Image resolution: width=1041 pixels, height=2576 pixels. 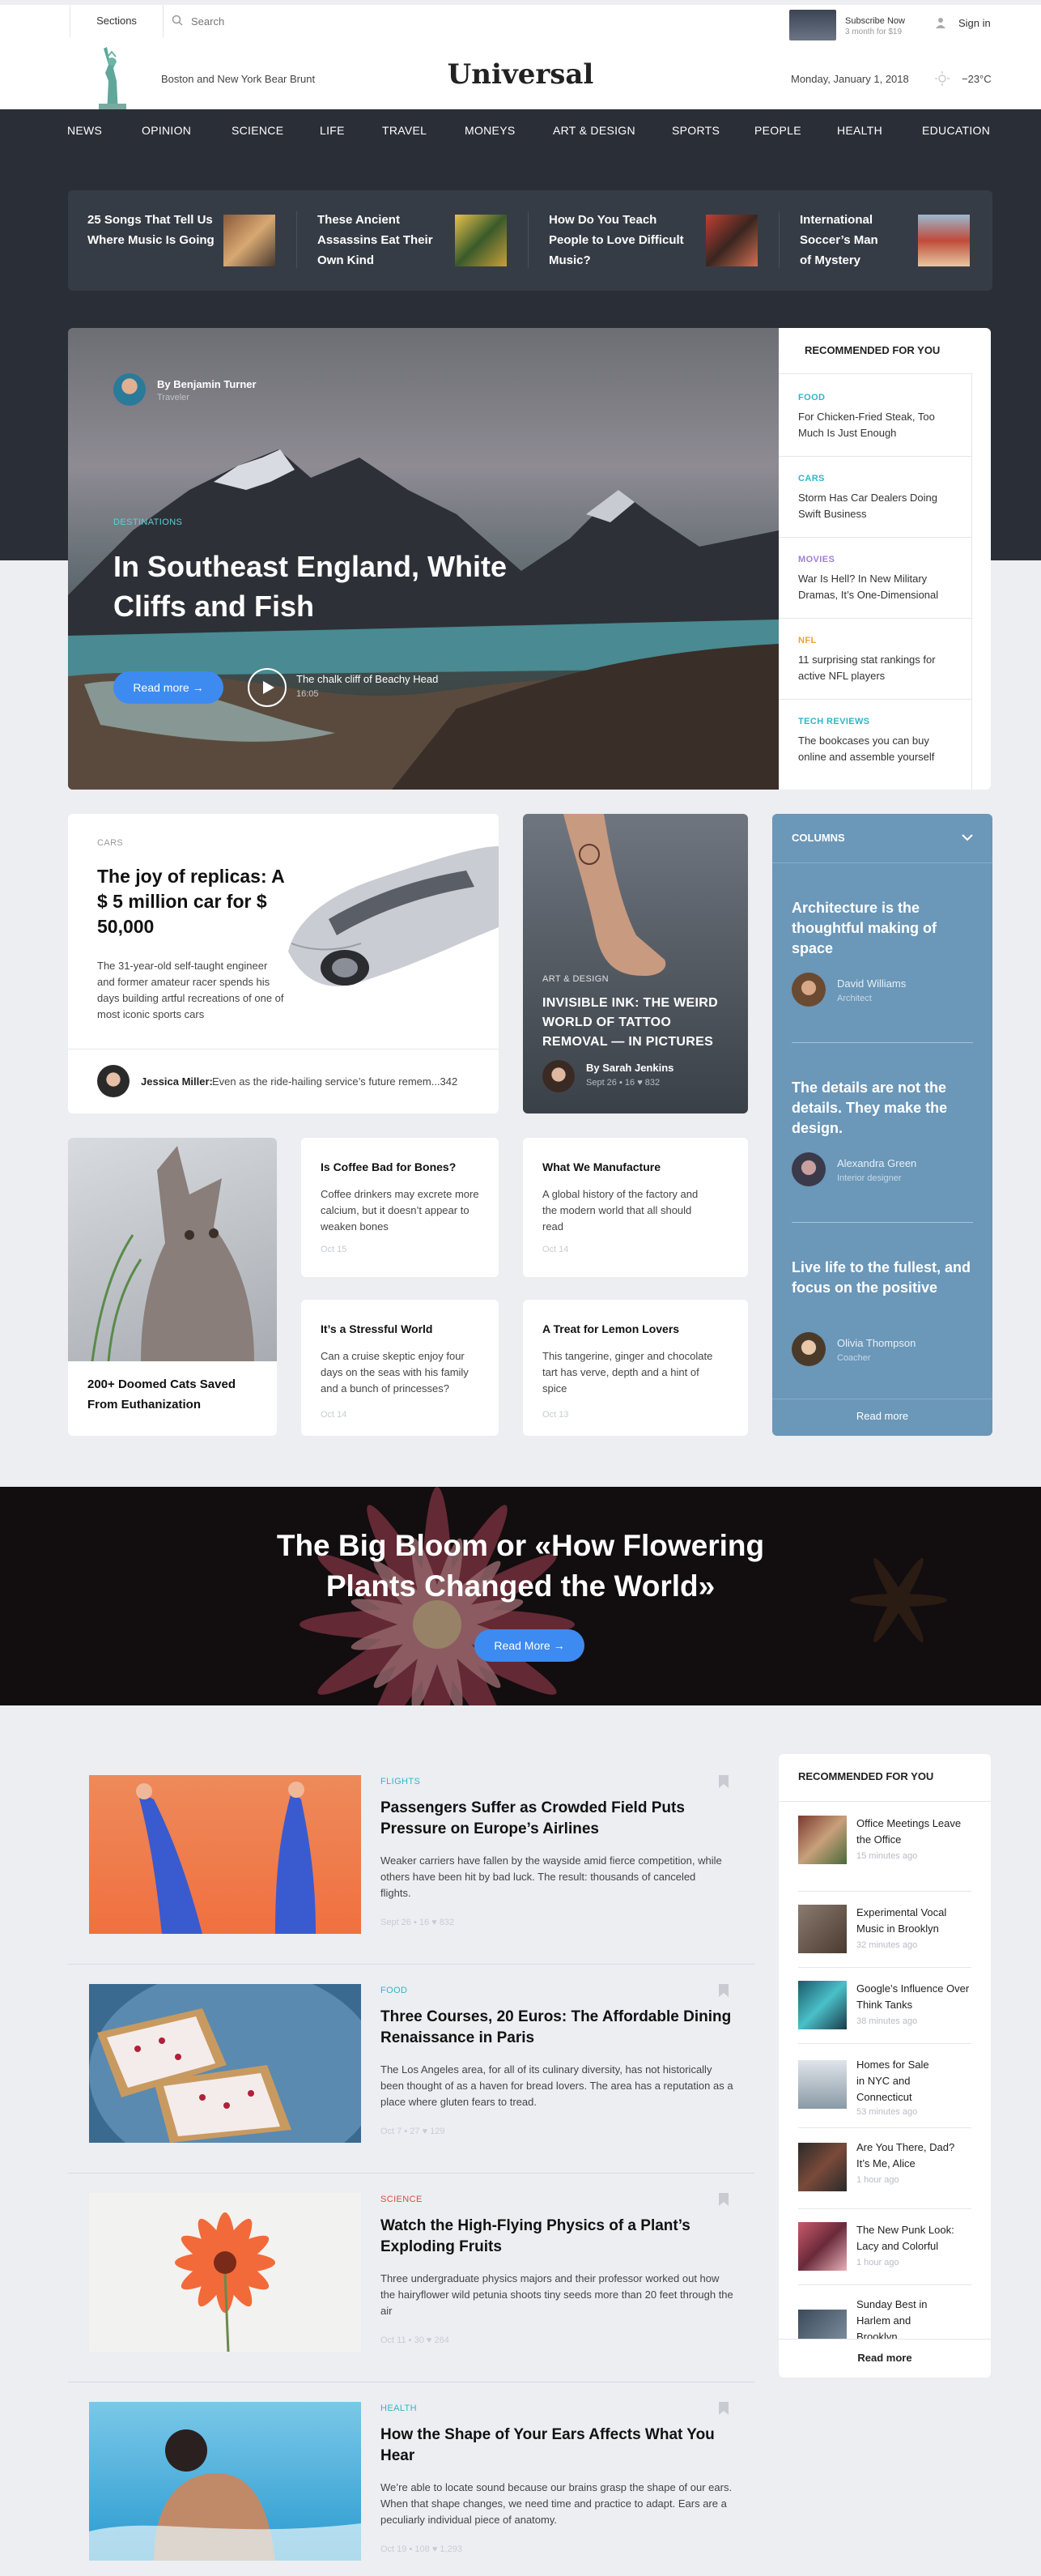 What do you see at coordinates (871, 983) in the screenshot?
I see `columnist-name: David Williams` at bounding box center [871, 983].